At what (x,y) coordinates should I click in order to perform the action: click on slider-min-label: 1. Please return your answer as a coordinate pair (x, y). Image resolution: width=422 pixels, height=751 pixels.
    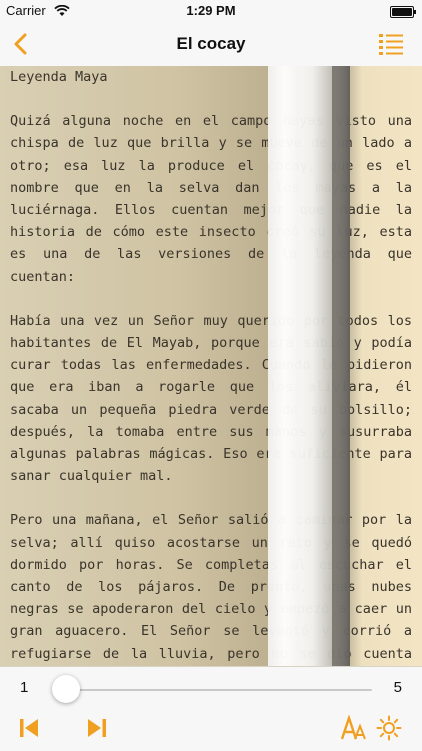
    Looking at the image, I should click on (24, 687).